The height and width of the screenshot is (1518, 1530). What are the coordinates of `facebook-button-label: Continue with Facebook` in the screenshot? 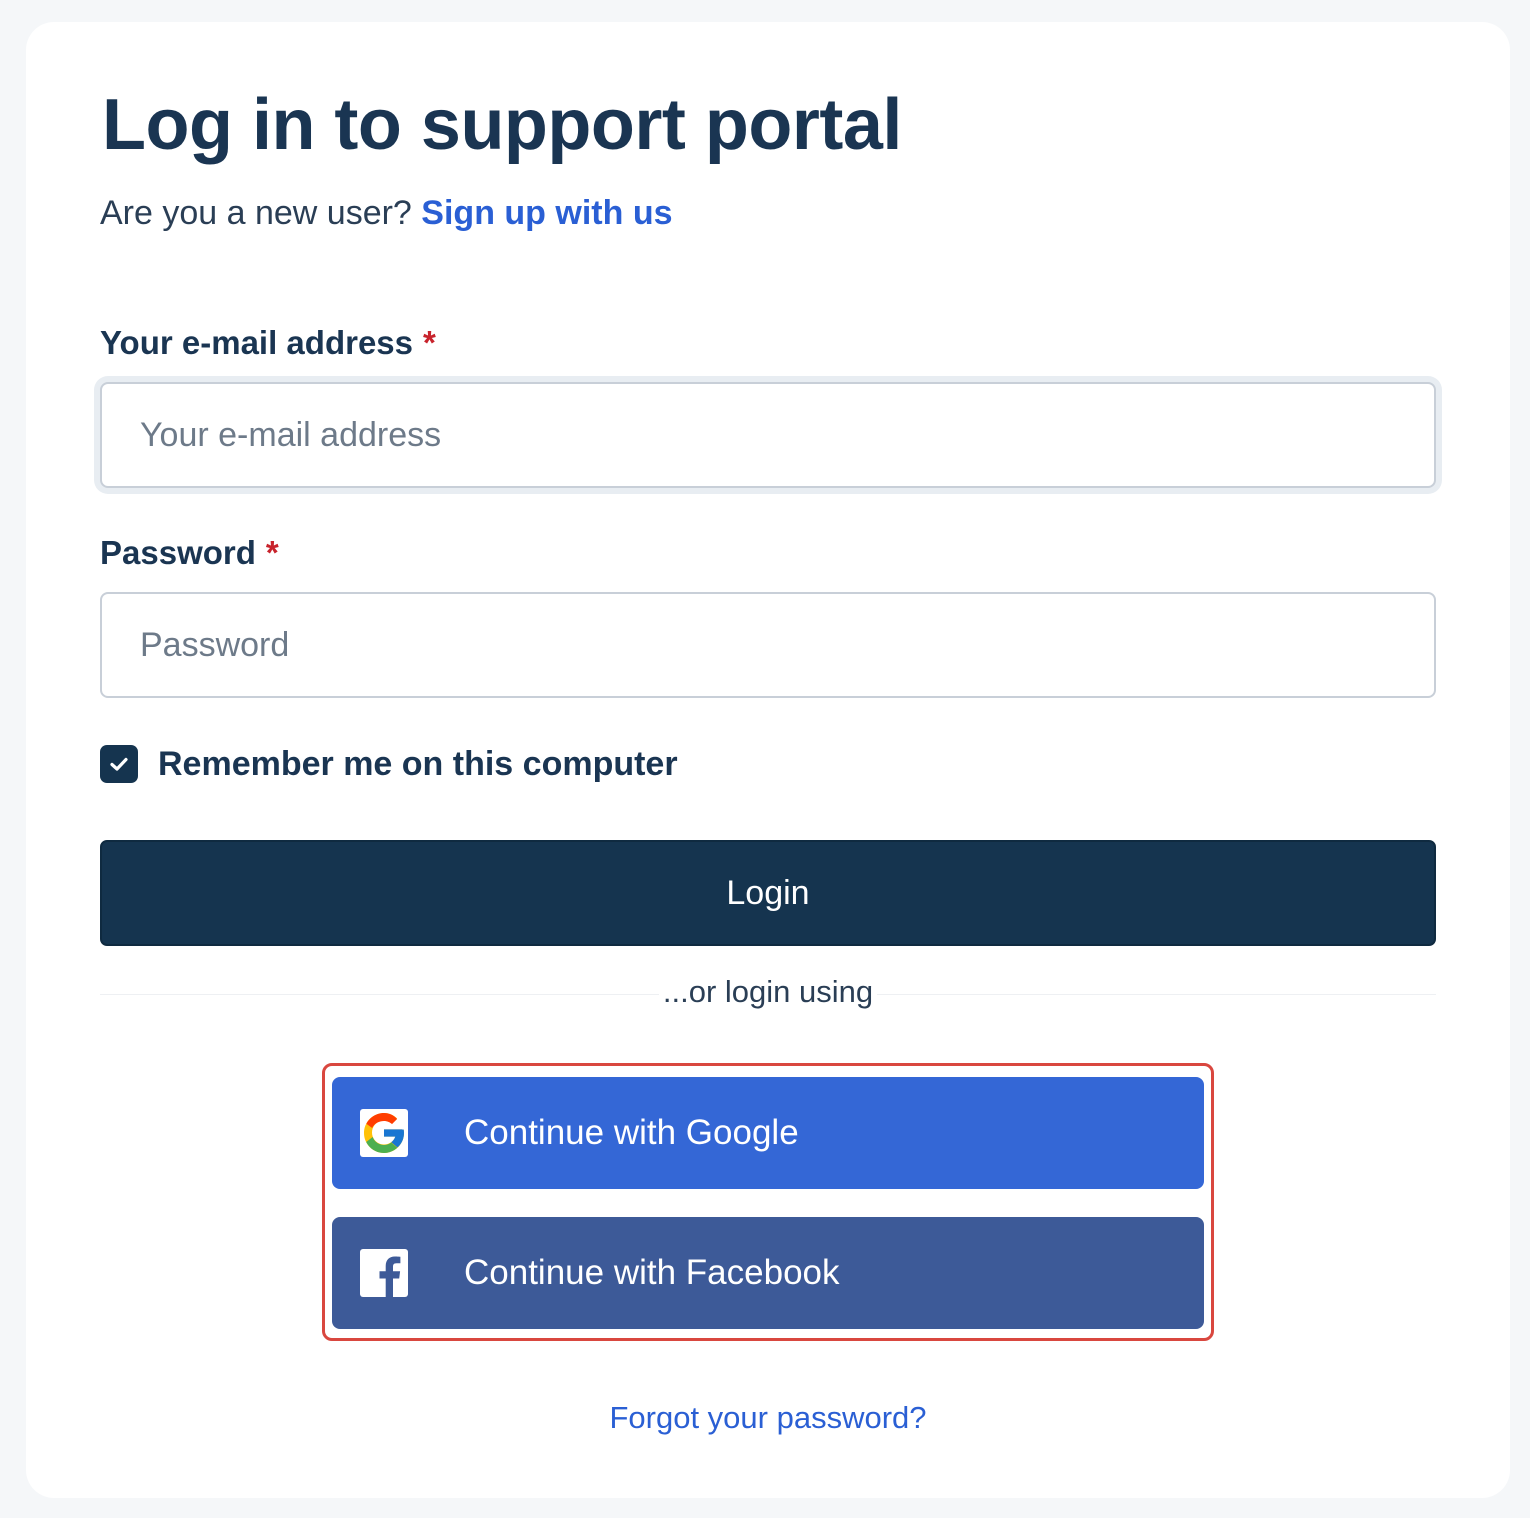 It's located at (652, 1272).